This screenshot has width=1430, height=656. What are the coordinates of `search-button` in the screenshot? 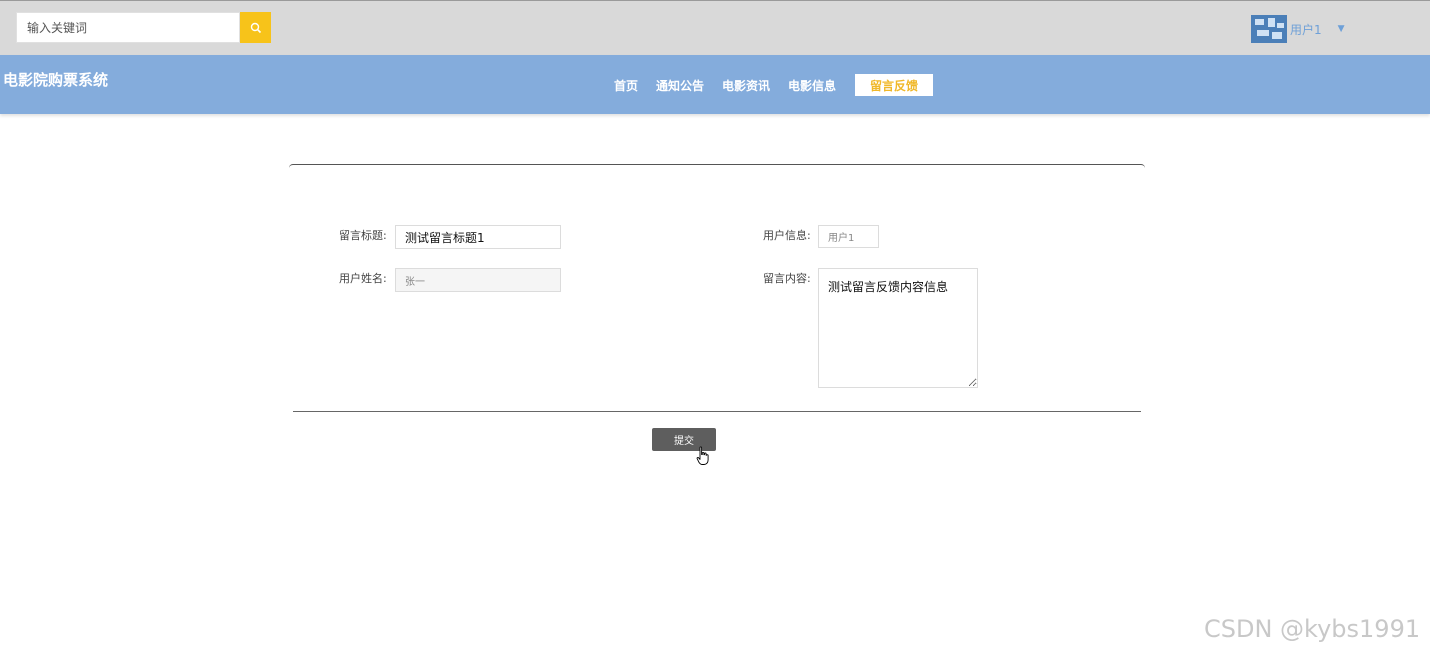 It's located at (255, 27).